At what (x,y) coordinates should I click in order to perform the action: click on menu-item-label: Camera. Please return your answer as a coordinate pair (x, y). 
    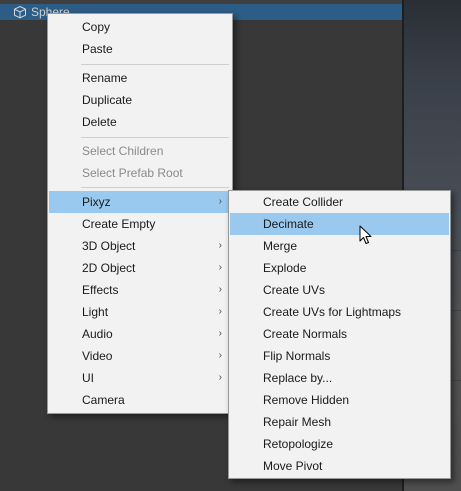
    Looking at the image, I should click on (103, 400).